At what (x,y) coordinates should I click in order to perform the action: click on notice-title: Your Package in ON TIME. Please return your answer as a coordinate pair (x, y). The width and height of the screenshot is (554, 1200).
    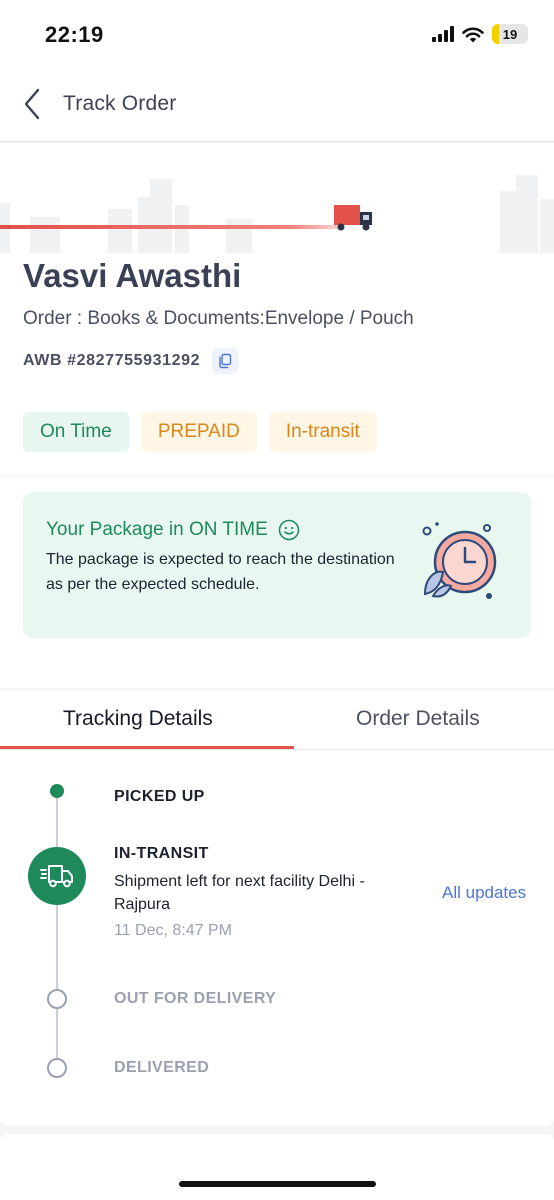
    Looking at the image, I should click on (157, 529).